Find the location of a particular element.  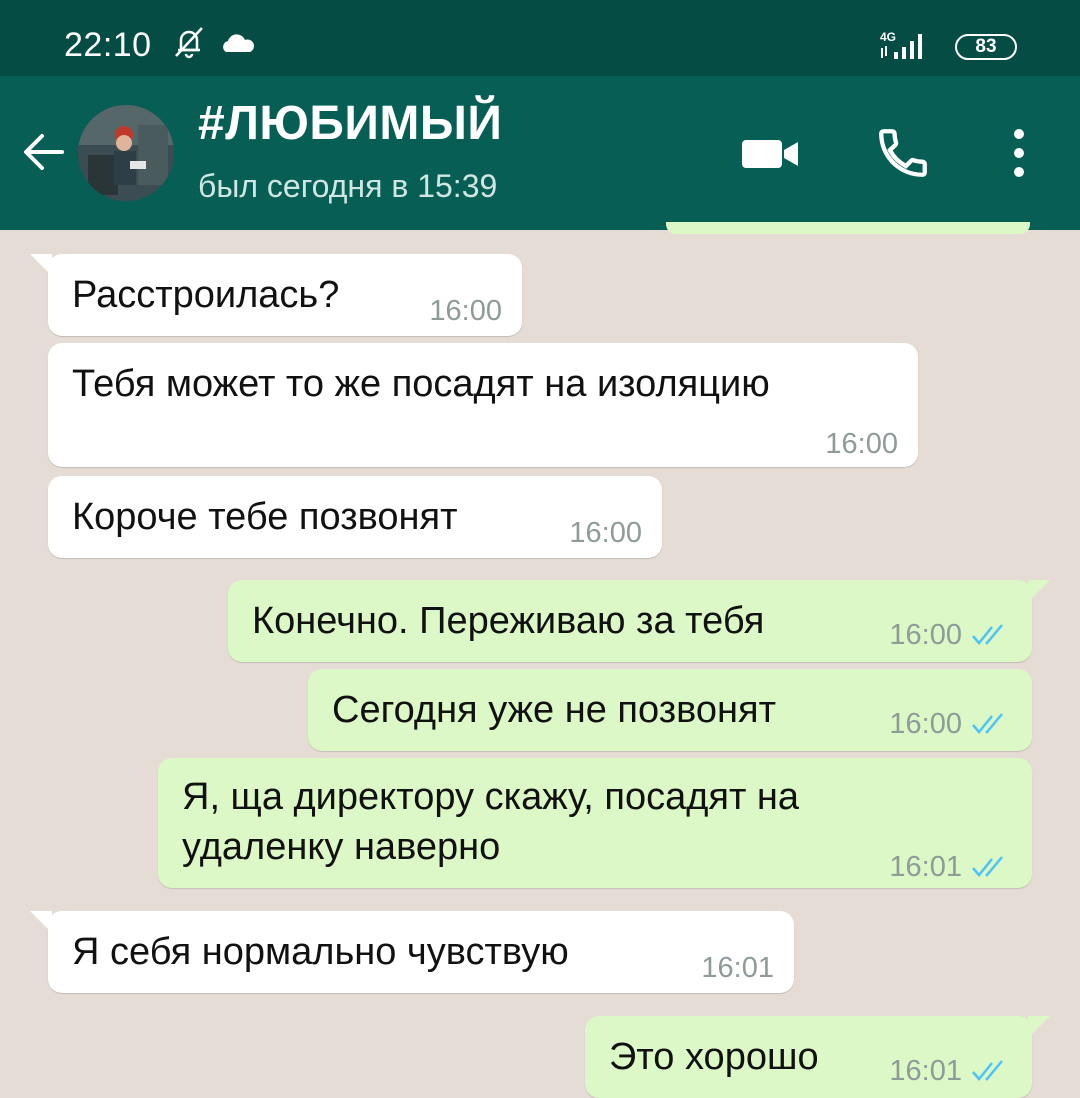

message-bubble-incoming: Короче тебе позвонят 16:00 is located at coordinates (355, 517).